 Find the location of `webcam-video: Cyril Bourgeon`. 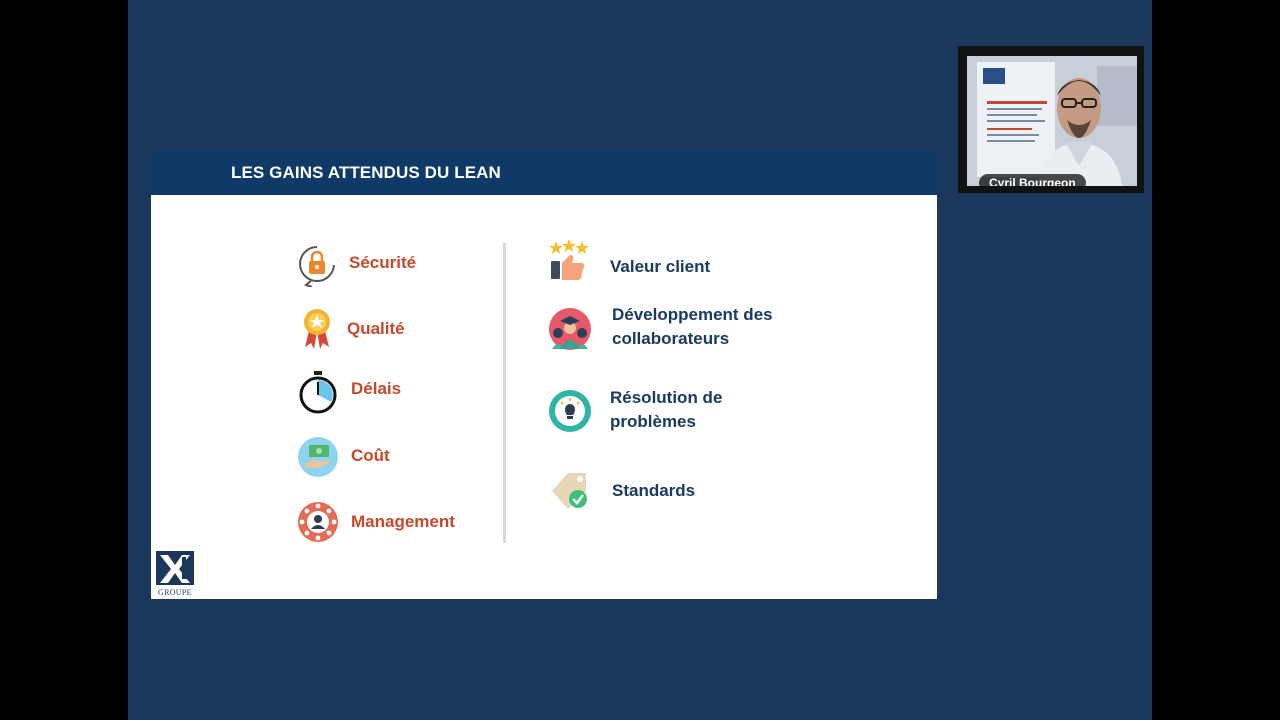

webcam-video: Cyril Bourgeon is located at coordinates (1052, 121).